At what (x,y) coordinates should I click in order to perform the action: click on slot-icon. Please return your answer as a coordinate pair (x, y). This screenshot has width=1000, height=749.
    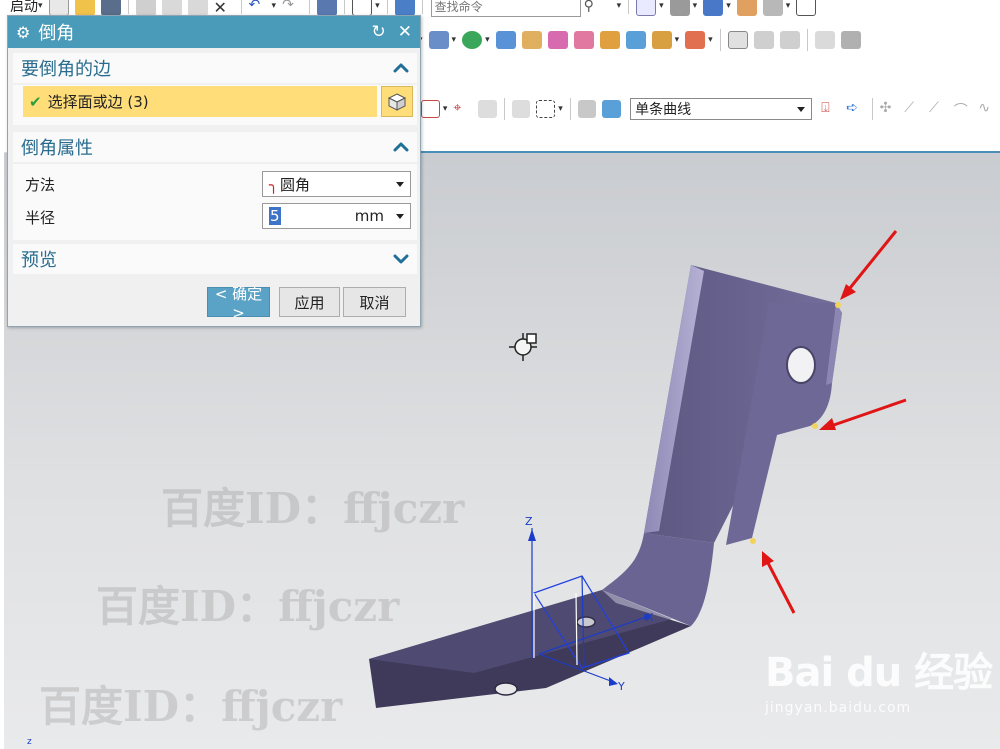
    Looking at the image, I should click on (661, 40).